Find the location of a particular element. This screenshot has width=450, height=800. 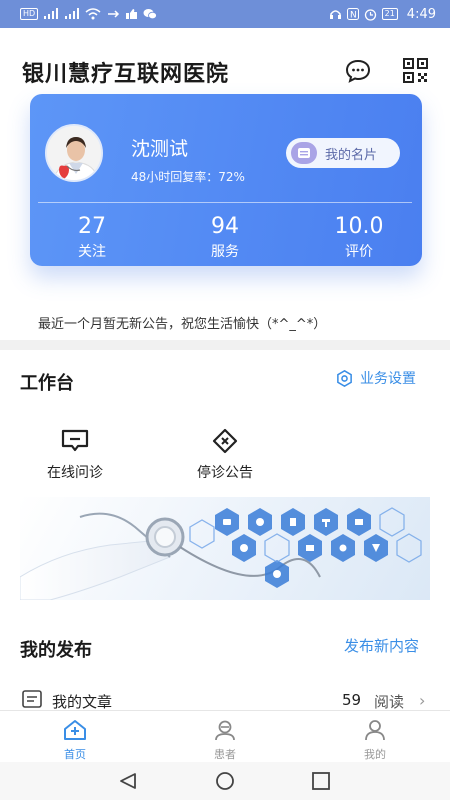

publish-new-link: 发布新内容 is located at coordinates (381, 645).